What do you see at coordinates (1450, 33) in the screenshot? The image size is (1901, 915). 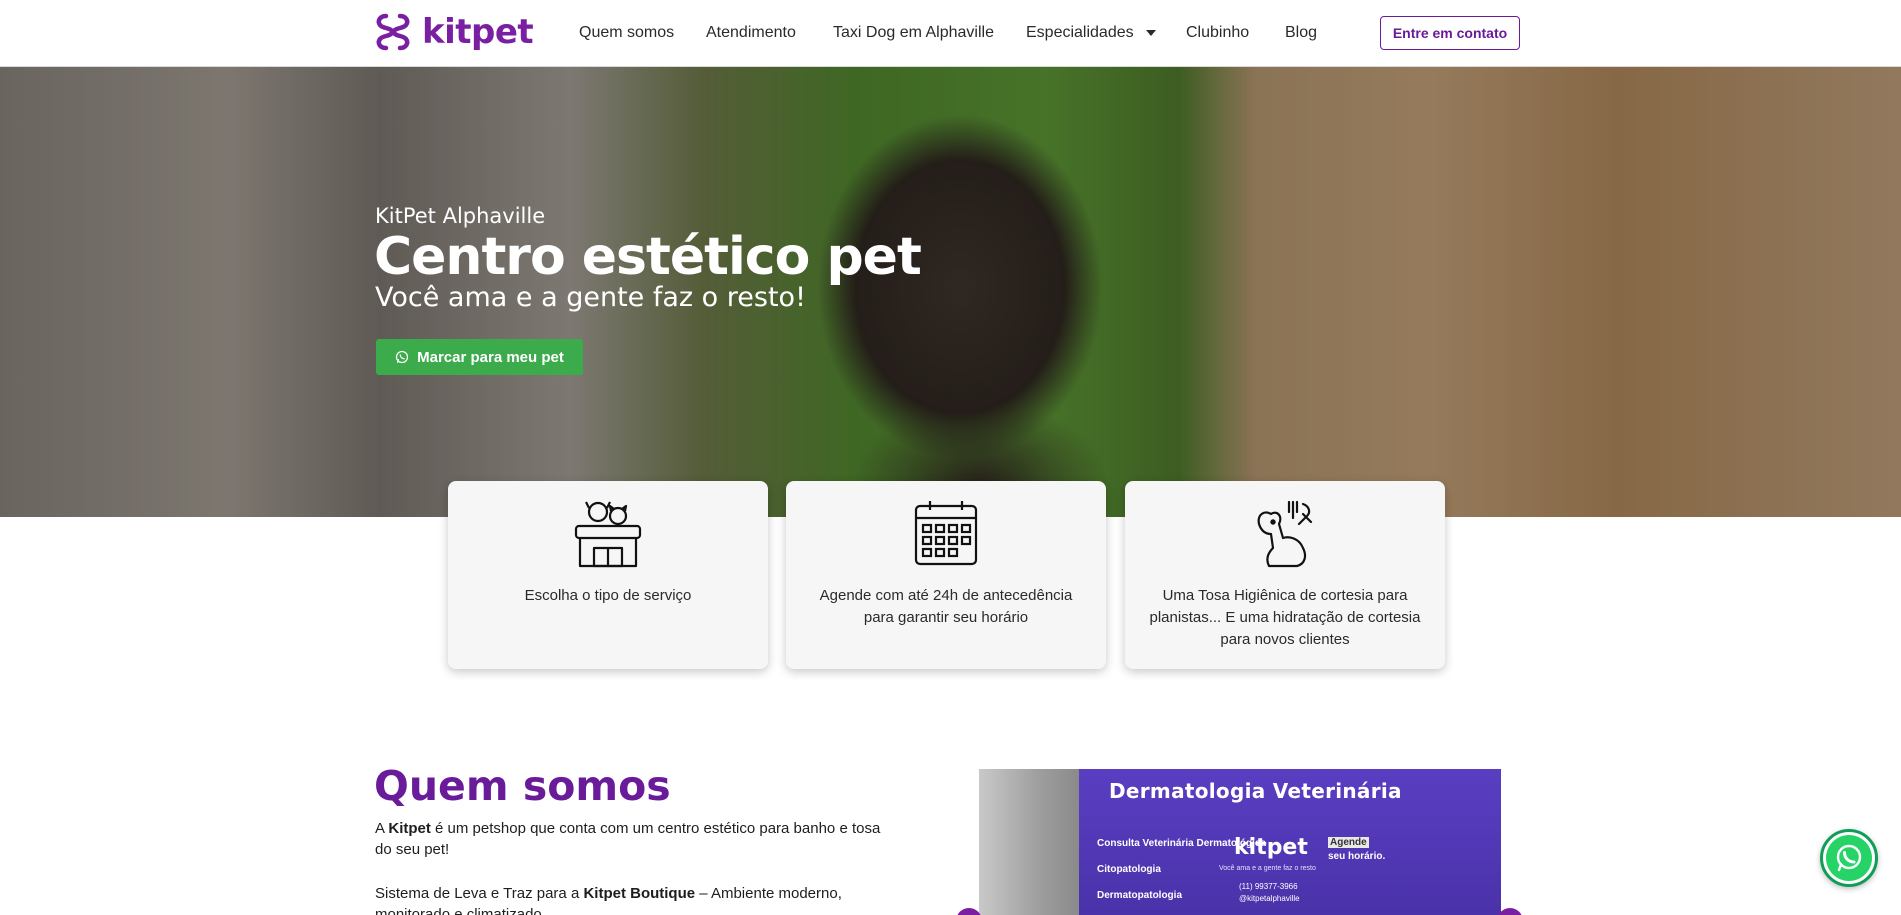 I see `contact-button: Entre em contato` at bounding box center [1450, 33].